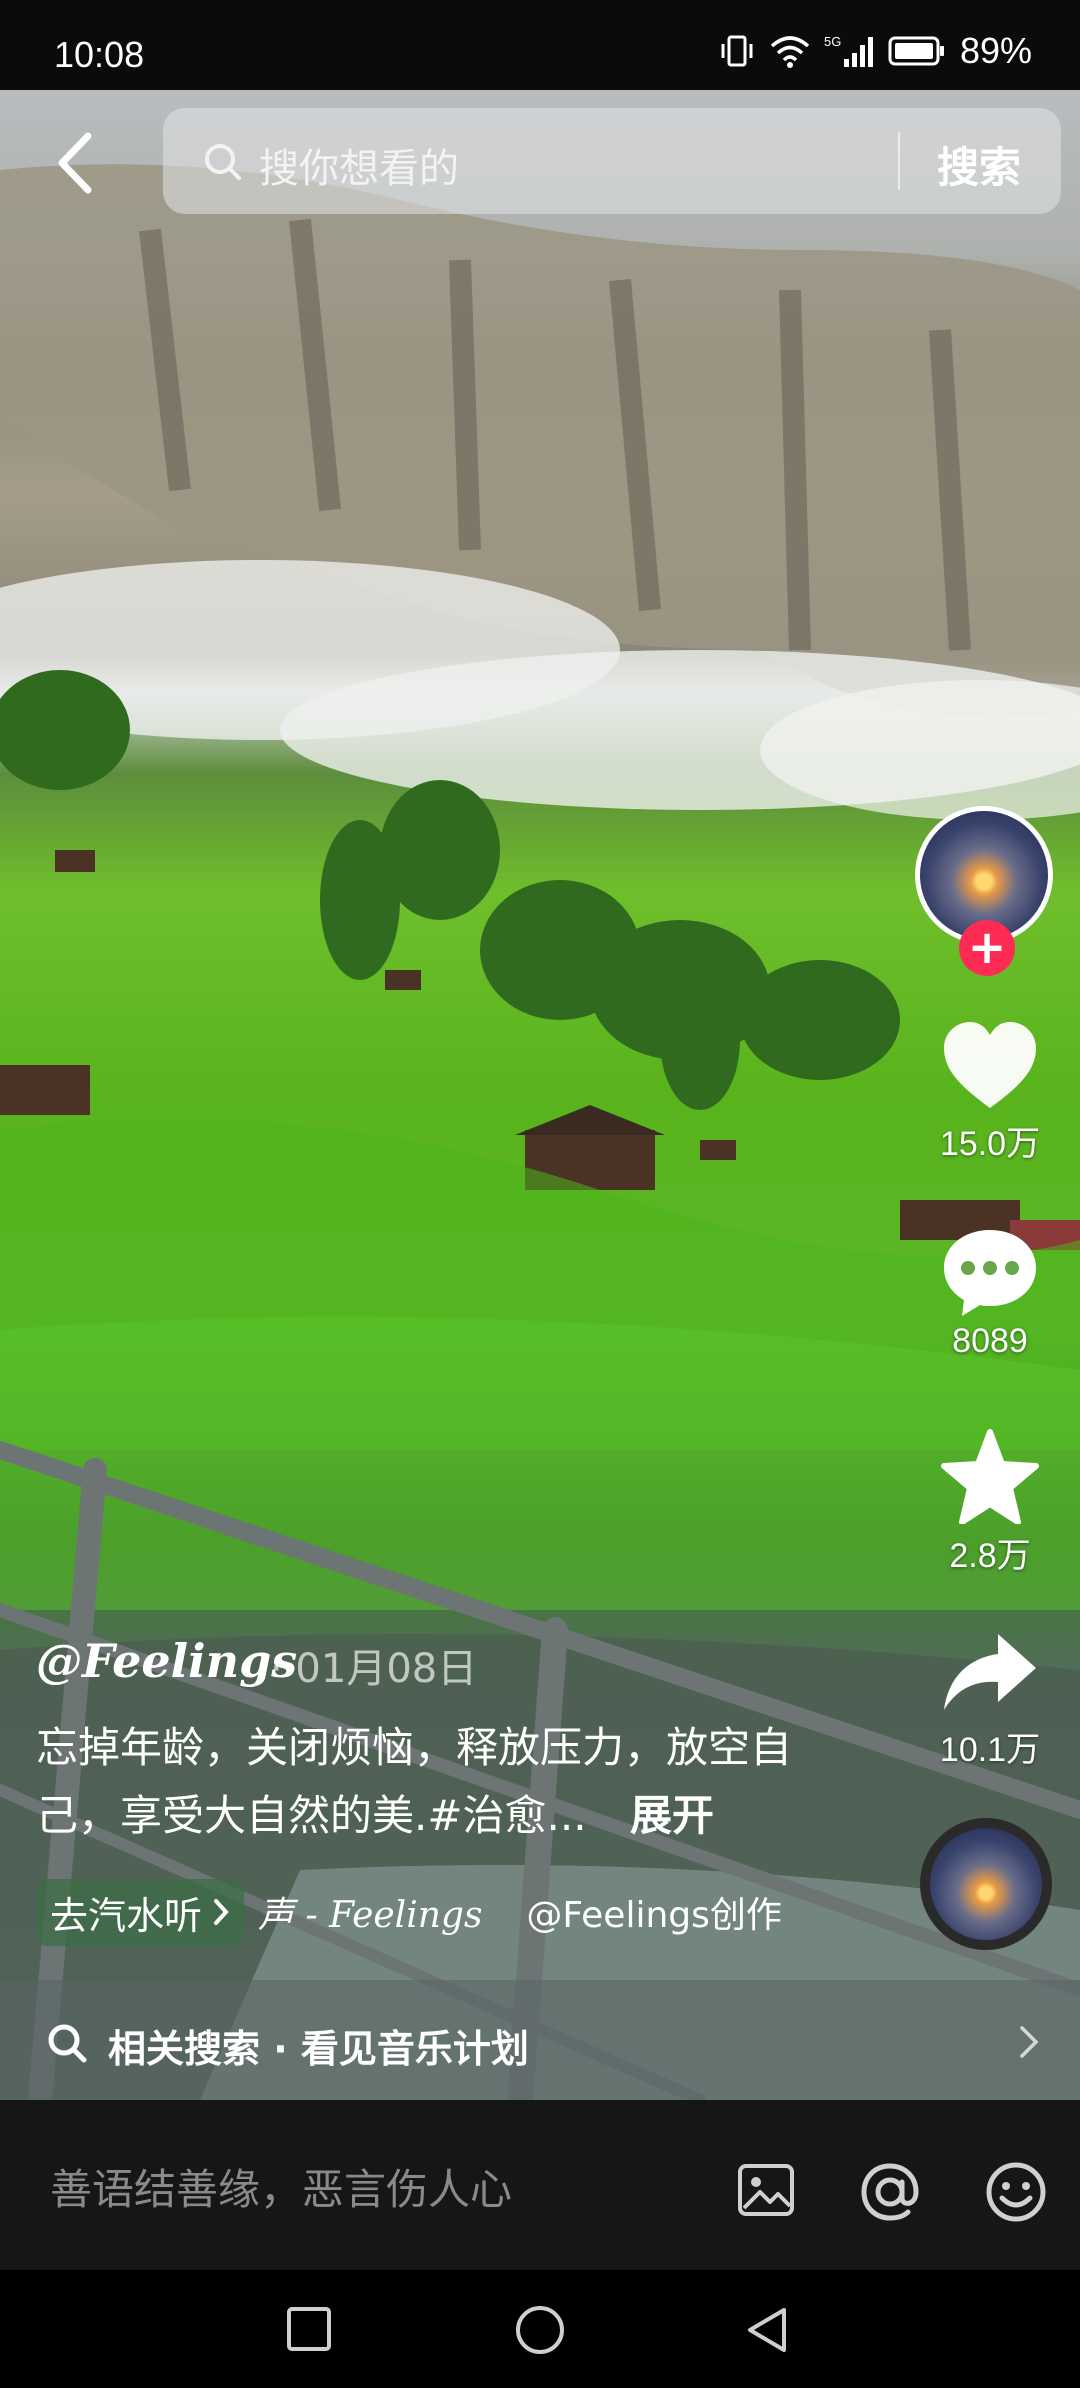 The image size is (1080, 2388). I want to click on like-button: 15.0万, so click(990, 1092).